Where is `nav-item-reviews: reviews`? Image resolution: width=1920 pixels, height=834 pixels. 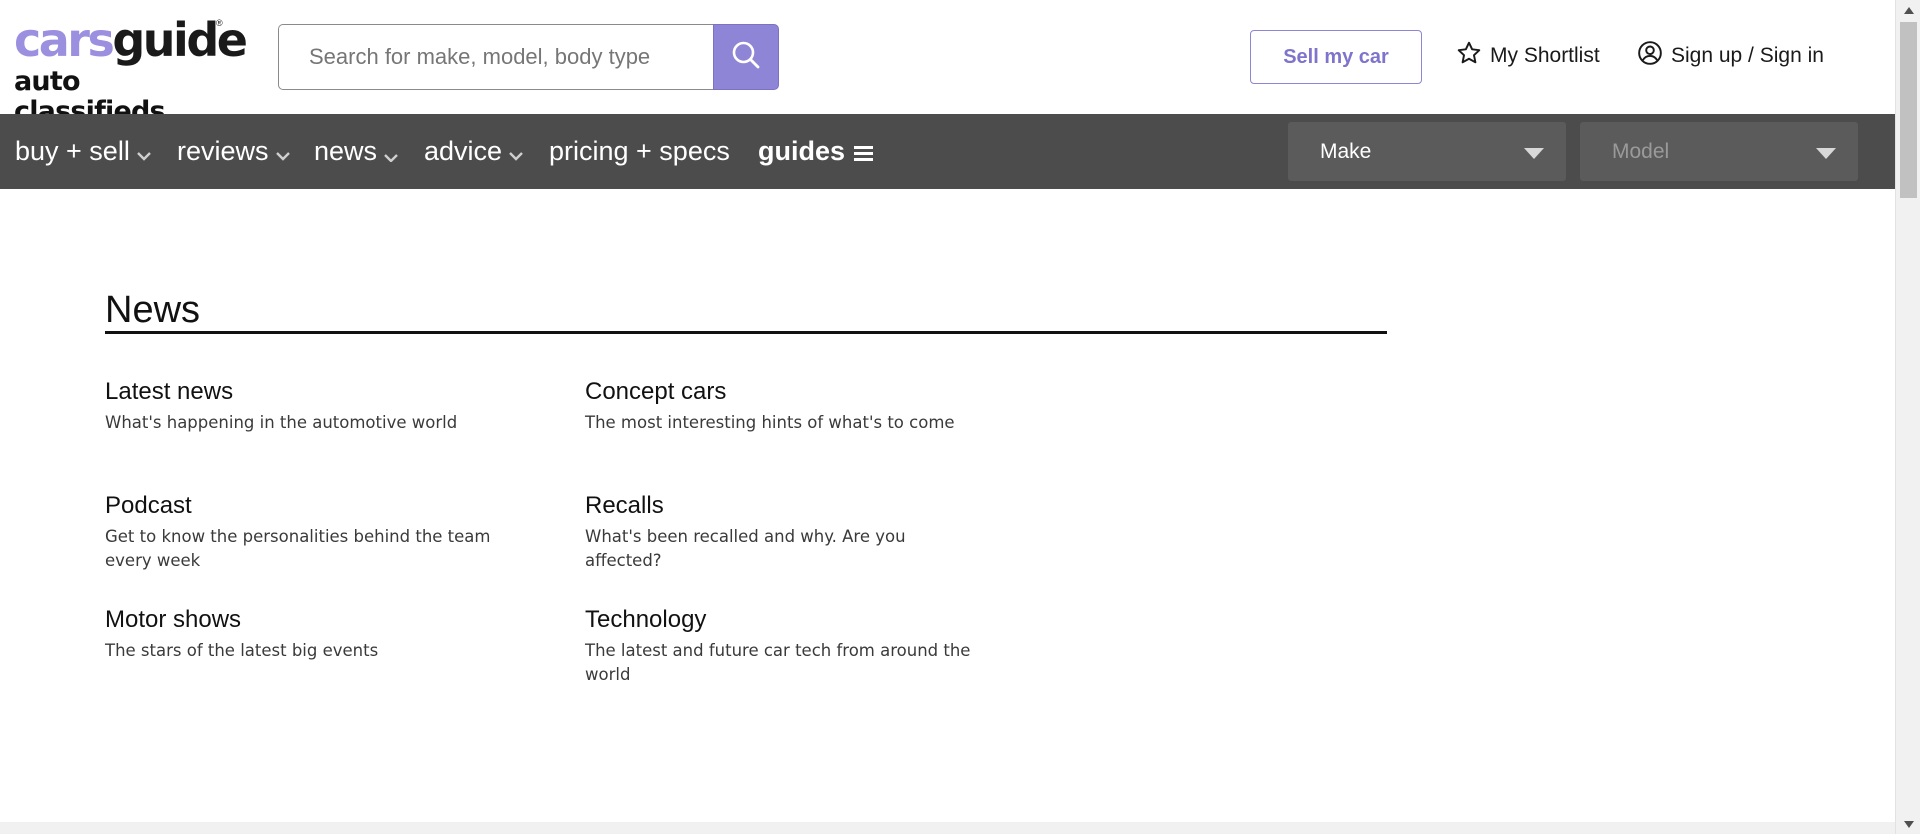 nav-item-reviews: reviews is located at coordinates (234, 151).